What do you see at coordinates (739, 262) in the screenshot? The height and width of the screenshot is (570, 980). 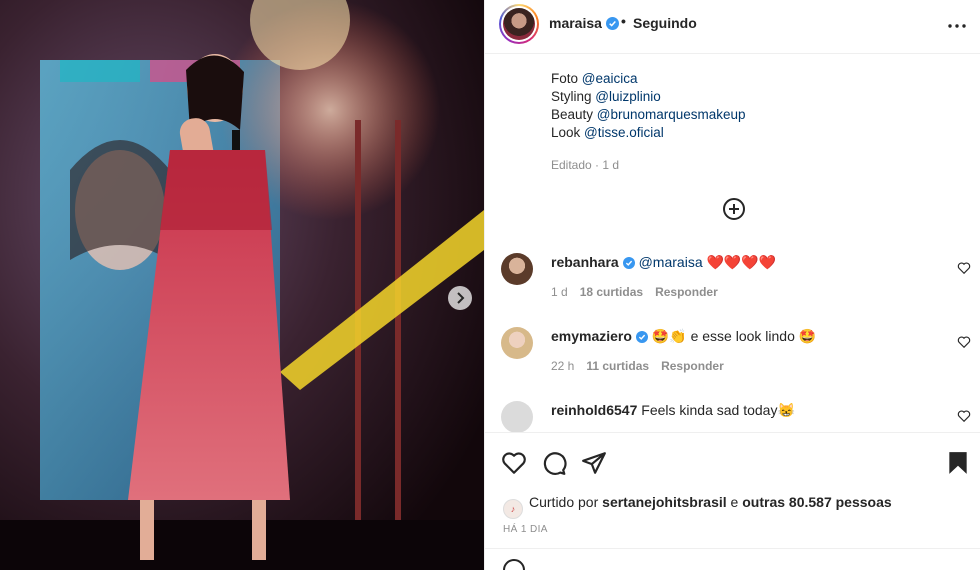 I see `comment-message: ❤️❤️❤️❤️` at bounding box center [739, 262].